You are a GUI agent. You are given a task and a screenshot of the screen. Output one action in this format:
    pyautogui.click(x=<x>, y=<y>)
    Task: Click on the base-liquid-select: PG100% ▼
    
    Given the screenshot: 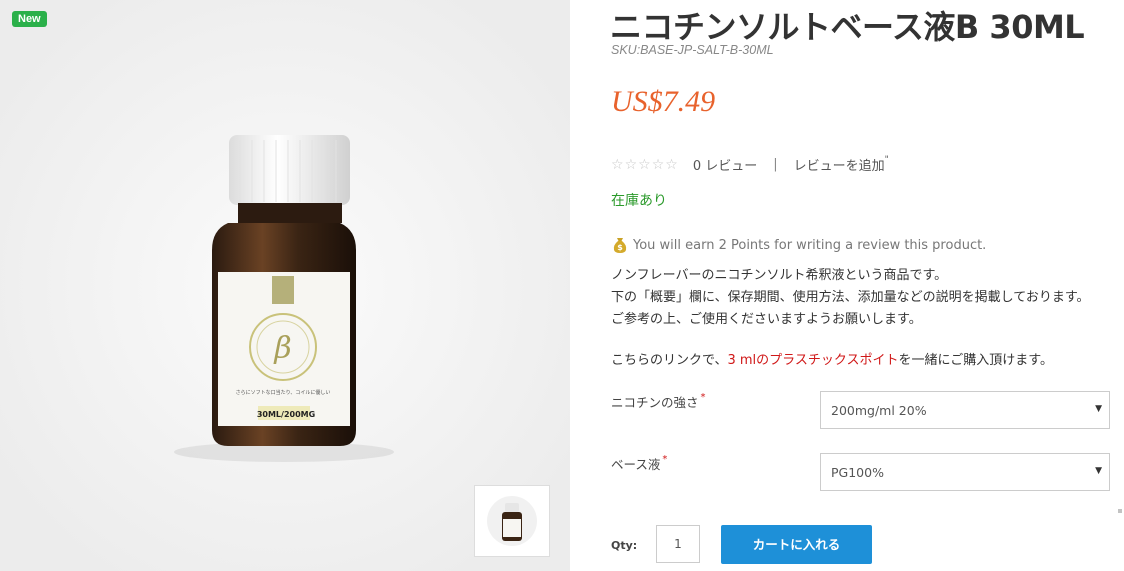 What is the action you would take?
    pyautogui.click(x=965, y=472)
    